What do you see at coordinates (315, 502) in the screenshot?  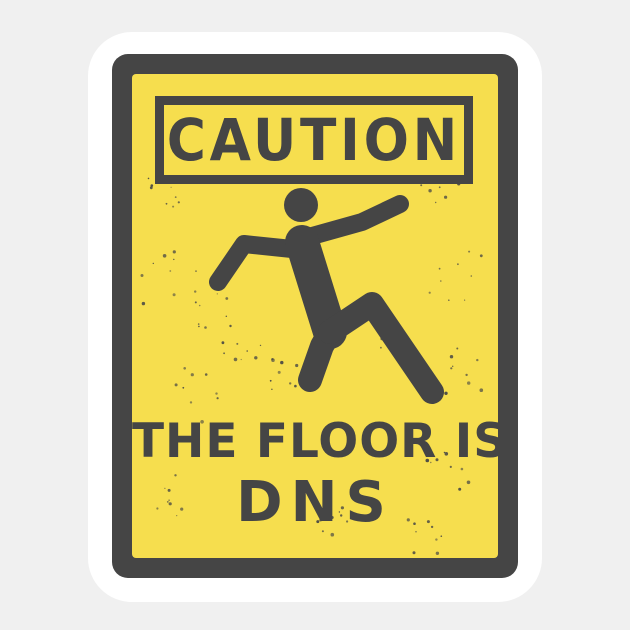 I see `message-line-2: DNS` at bounding box center [315, 502].